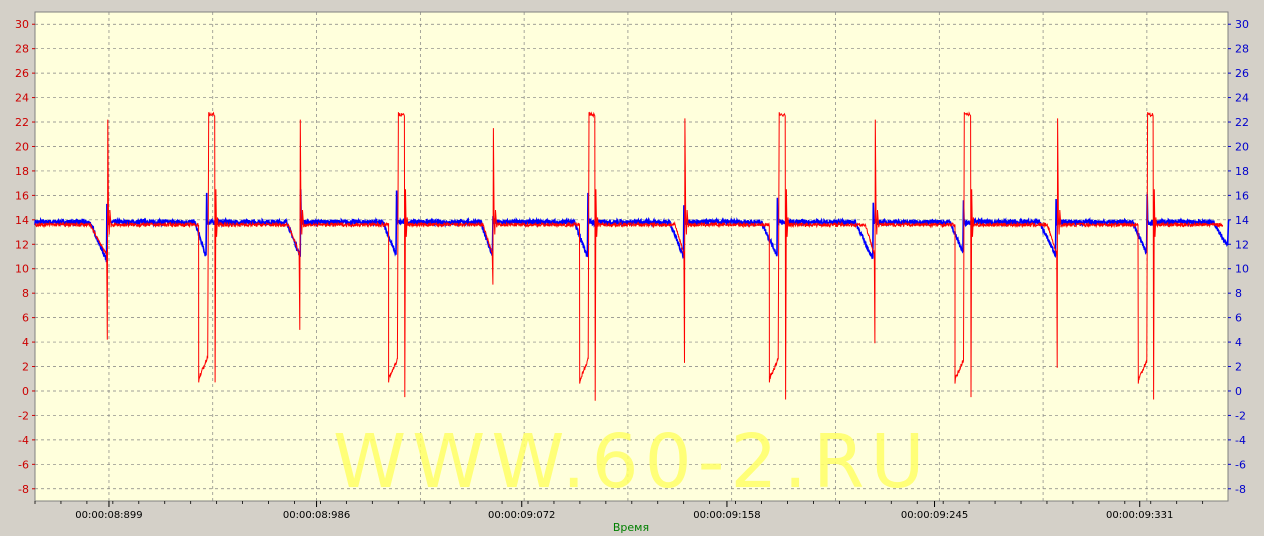 Image resolution: width=1264 pixels, height=536 pixels. I want to click on right-y-axis: 302826242220181614121086420-2-4-6-8, so click(1238, 257).